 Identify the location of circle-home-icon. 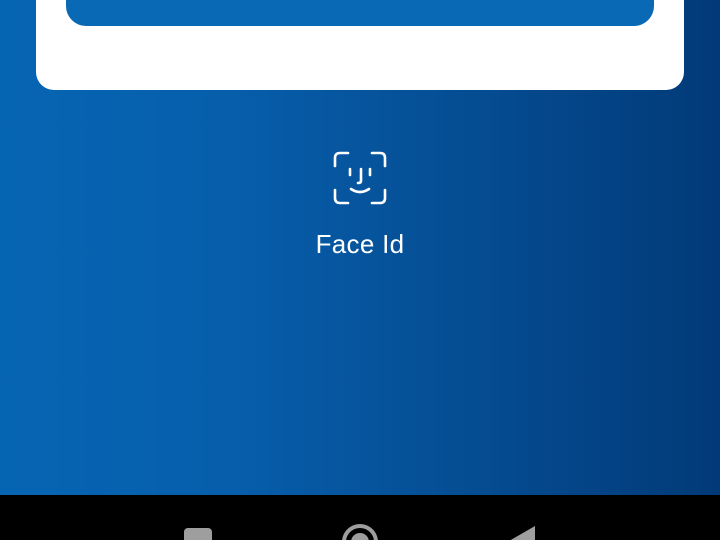
(360, 531).